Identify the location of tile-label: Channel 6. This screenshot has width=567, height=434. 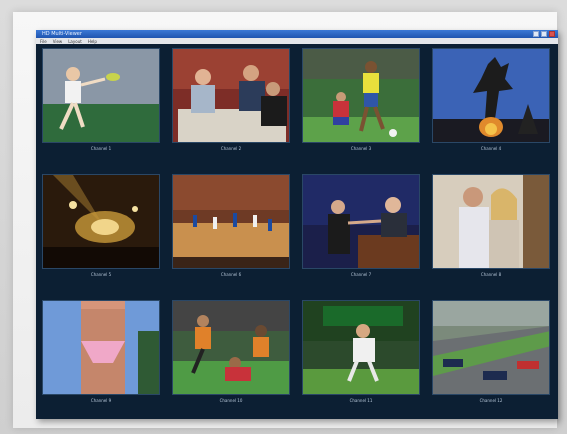
(231, 274).